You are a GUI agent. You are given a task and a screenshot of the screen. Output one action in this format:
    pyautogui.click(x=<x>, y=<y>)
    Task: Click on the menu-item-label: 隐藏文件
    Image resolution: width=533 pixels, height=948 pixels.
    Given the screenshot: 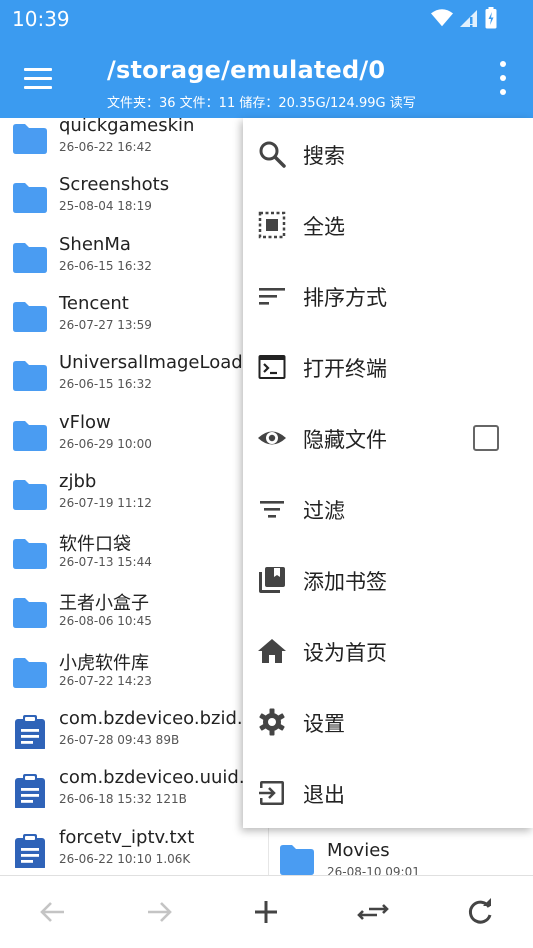 What is the action you would take?
    pyautogui.click(x=345, y=440)
    